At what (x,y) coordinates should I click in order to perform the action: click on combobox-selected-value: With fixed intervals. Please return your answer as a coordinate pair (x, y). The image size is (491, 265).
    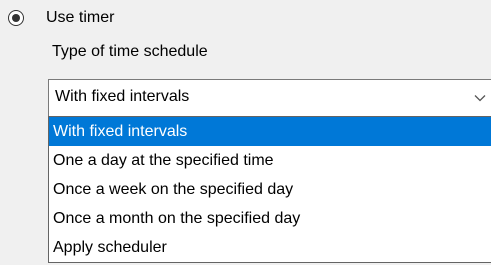
    Looking at the image, I should click on (122, 96).